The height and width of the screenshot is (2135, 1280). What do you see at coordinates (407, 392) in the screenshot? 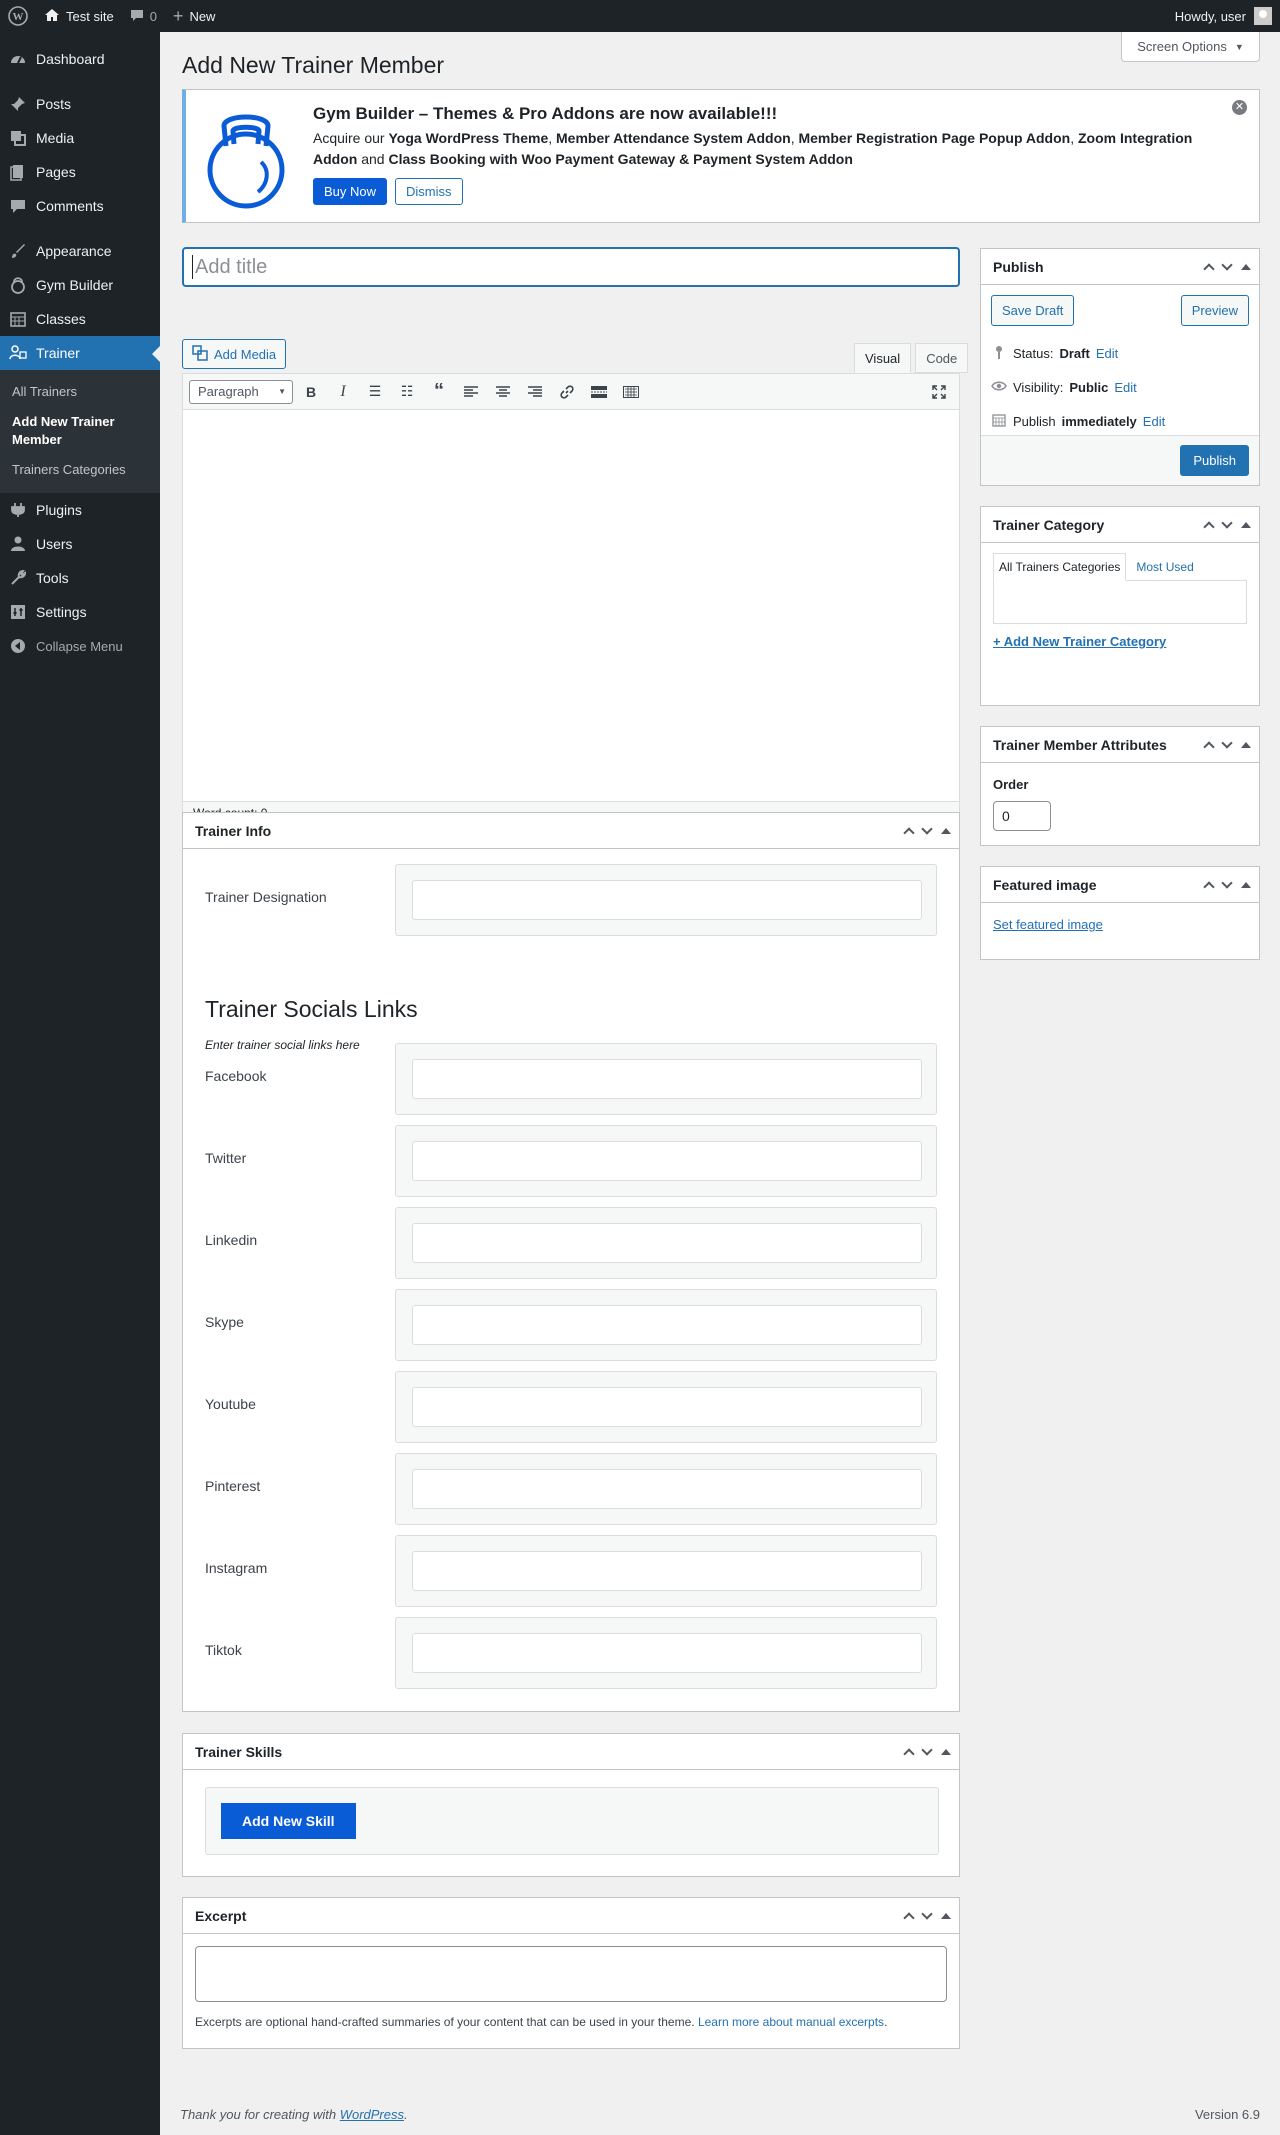
I see `numbered-list-icon: ☷` at bounding box center [407, 392].